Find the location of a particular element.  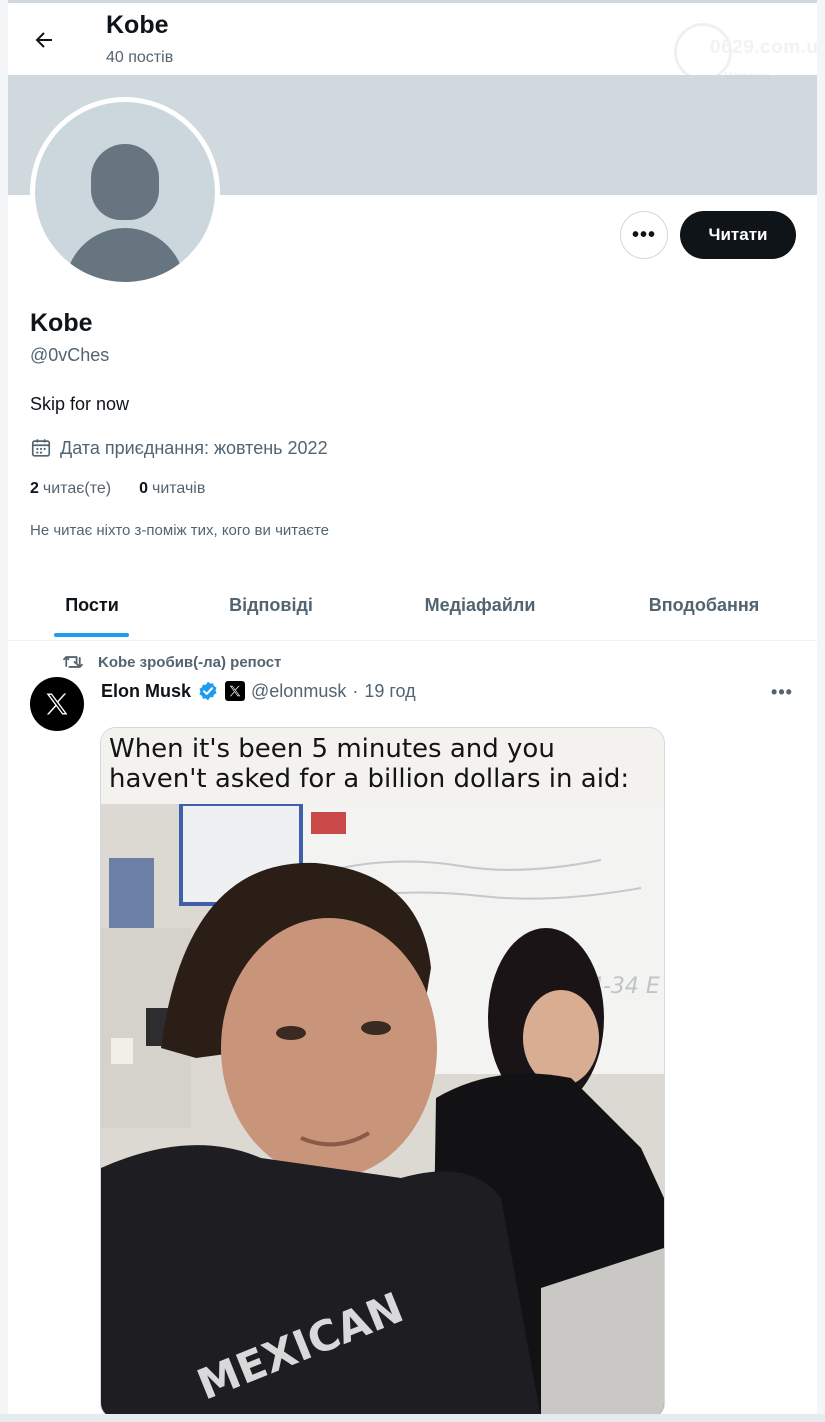

tab-replies: Відповіді is located at coordinates (271, 605).